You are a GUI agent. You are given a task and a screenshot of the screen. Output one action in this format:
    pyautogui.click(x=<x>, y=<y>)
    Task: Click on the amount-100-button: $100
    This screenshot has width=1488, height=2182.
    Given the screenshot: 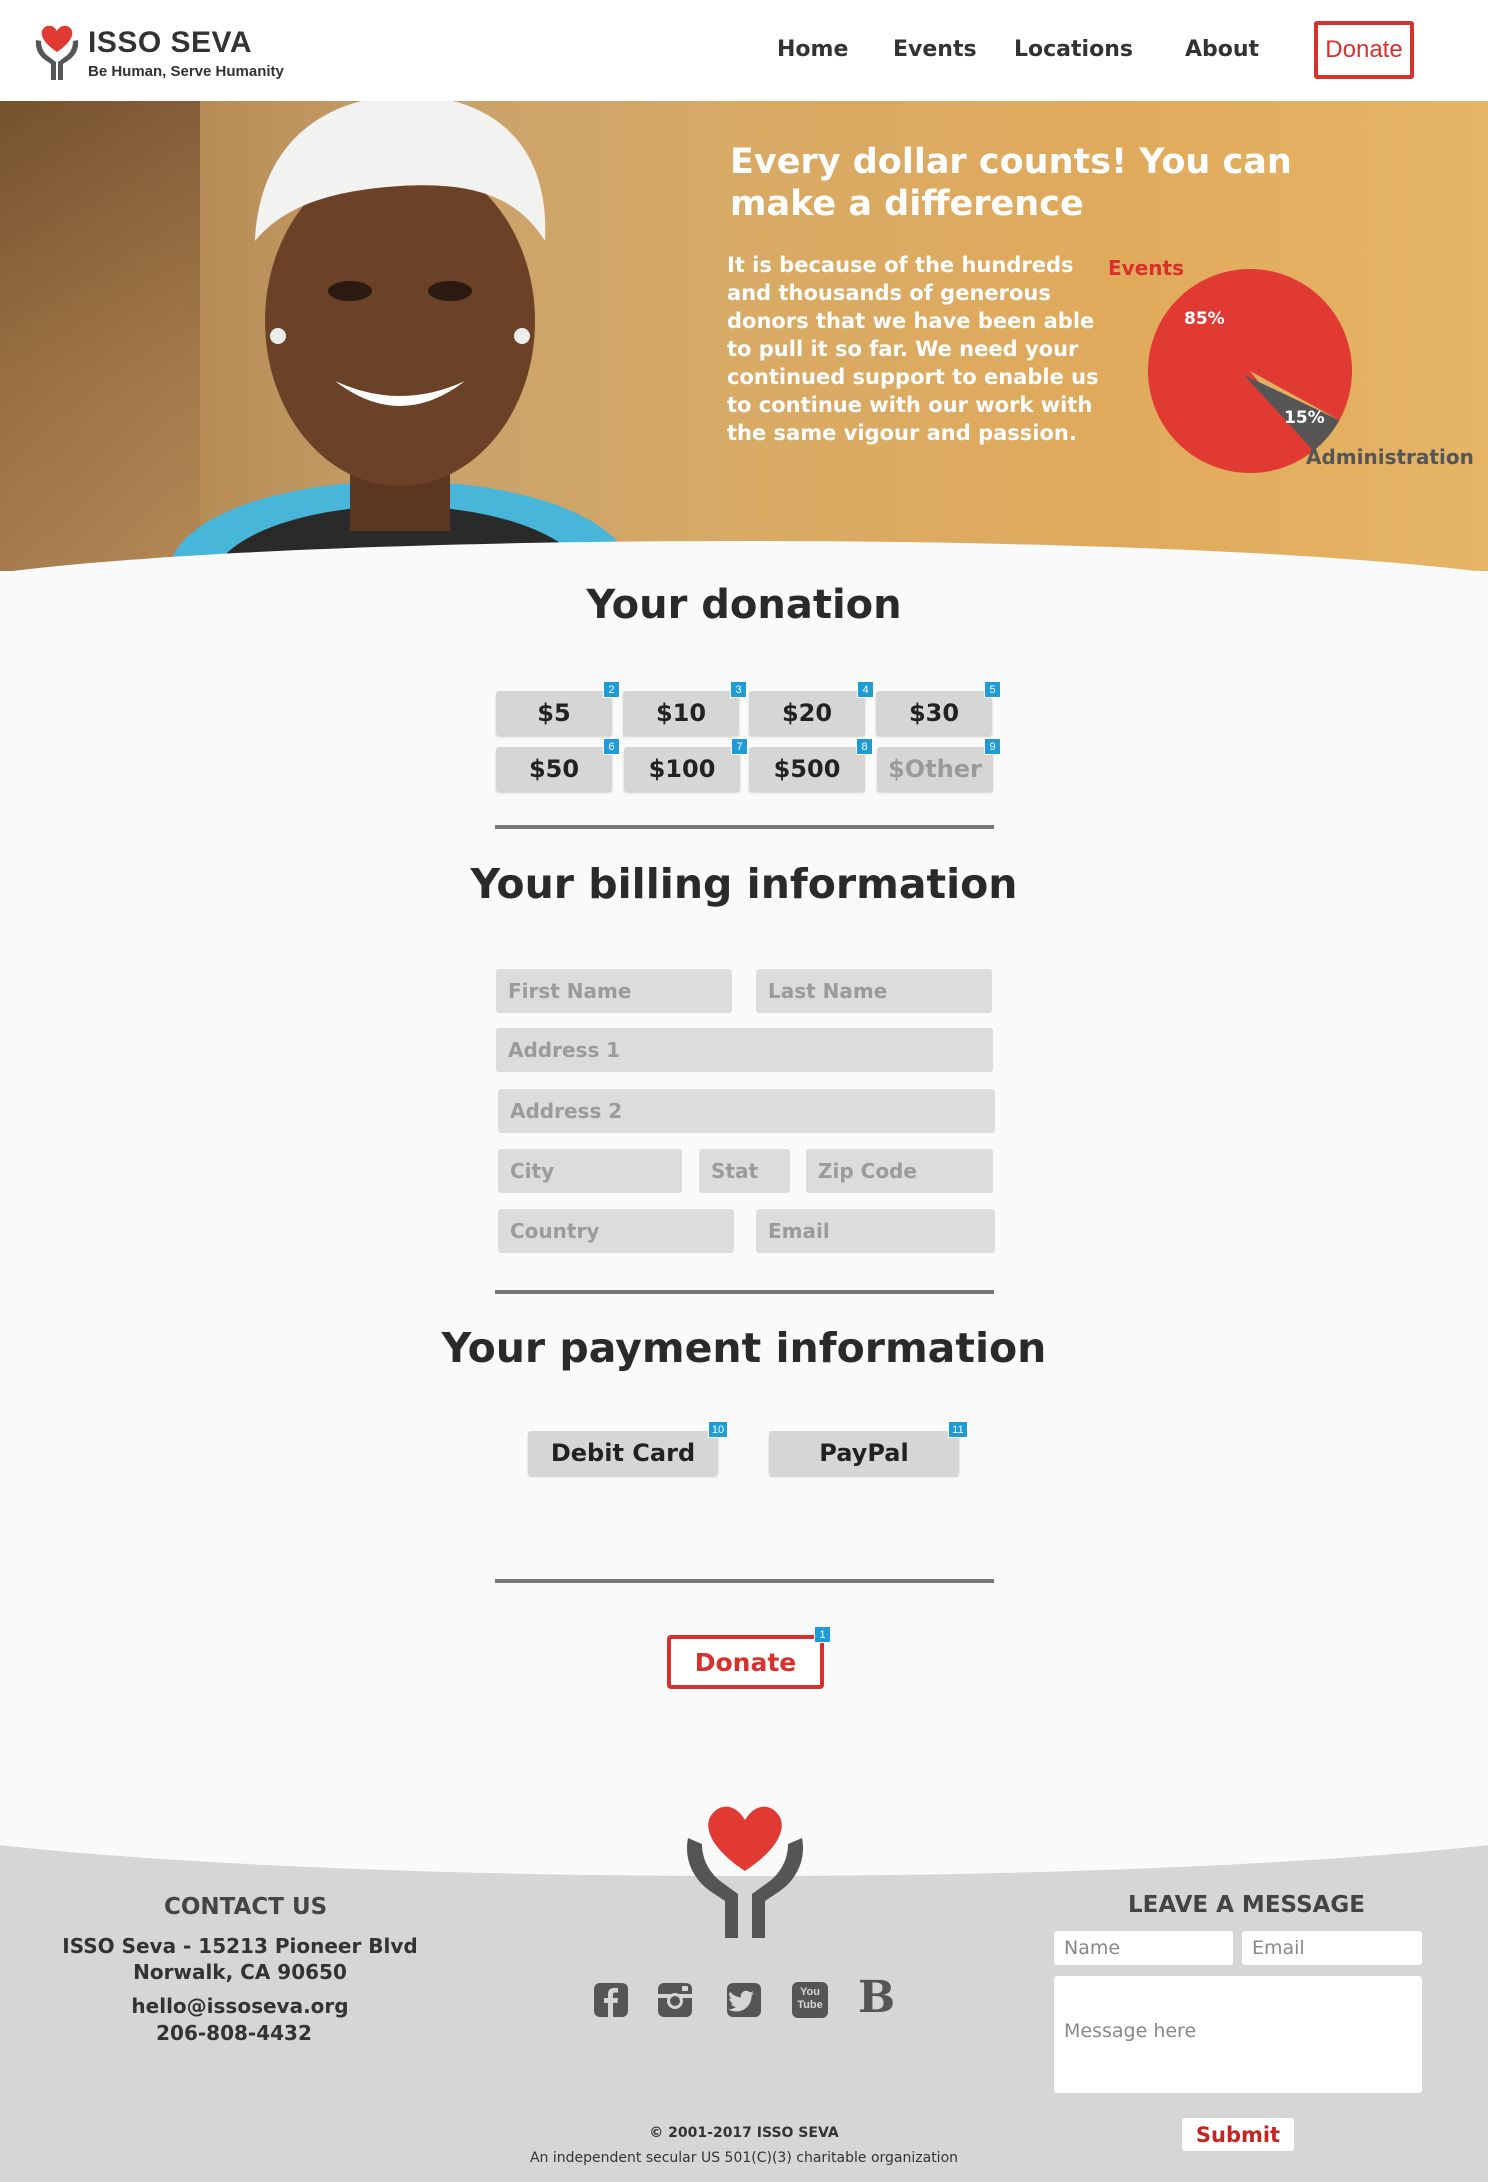 What is the action you would take?
    pyautogui.click(x=682, y=769)
    